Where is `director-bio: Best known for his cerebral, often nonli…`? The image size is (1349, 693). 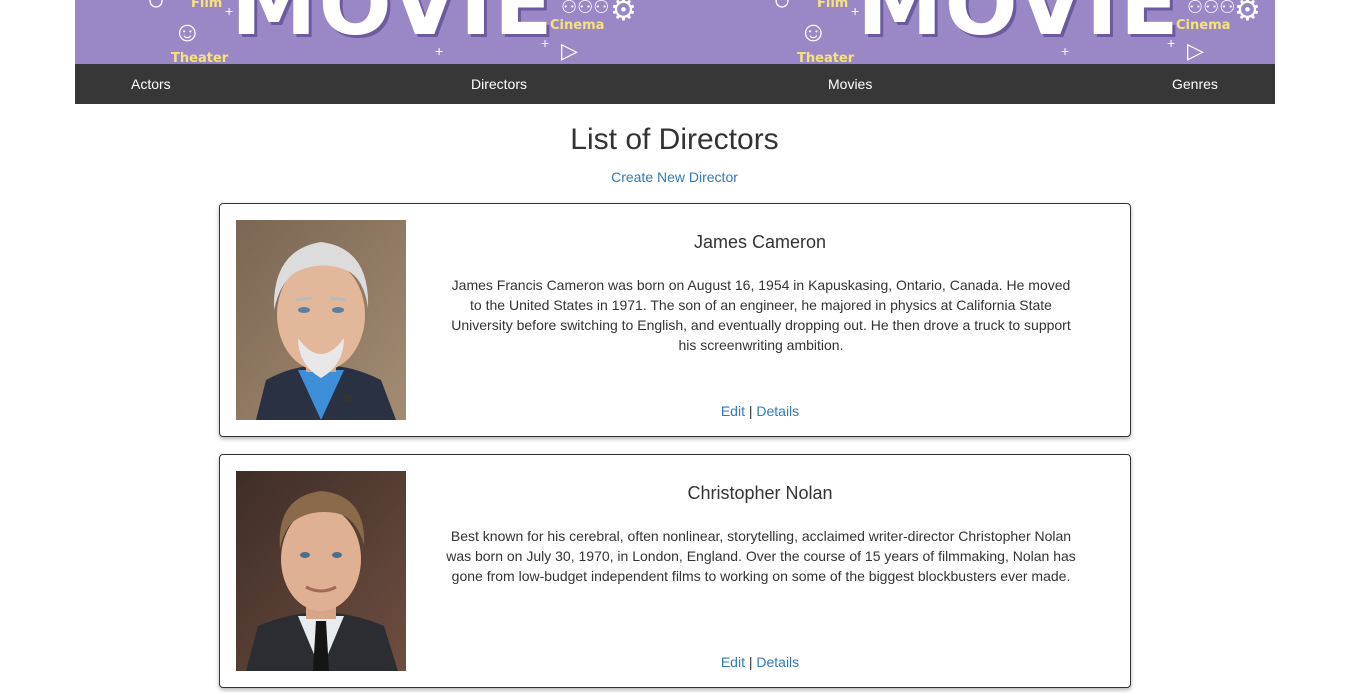
director-bio: Best known for his cerebral, often nonli… is located at coordinates (761, 556).